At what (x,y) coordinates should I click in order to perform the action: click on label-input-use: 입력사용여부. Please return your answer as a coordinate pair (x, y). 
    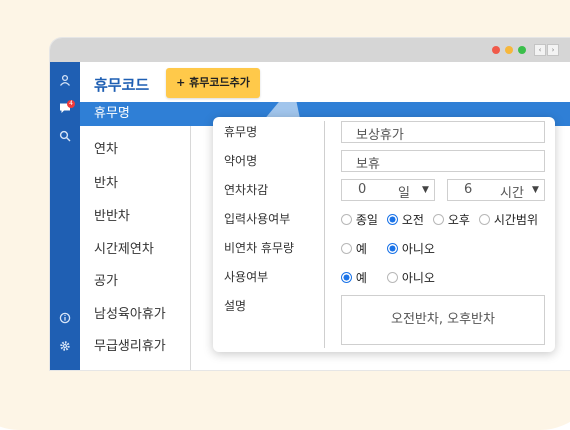
    Looking at the image, I should click on (257, 219).